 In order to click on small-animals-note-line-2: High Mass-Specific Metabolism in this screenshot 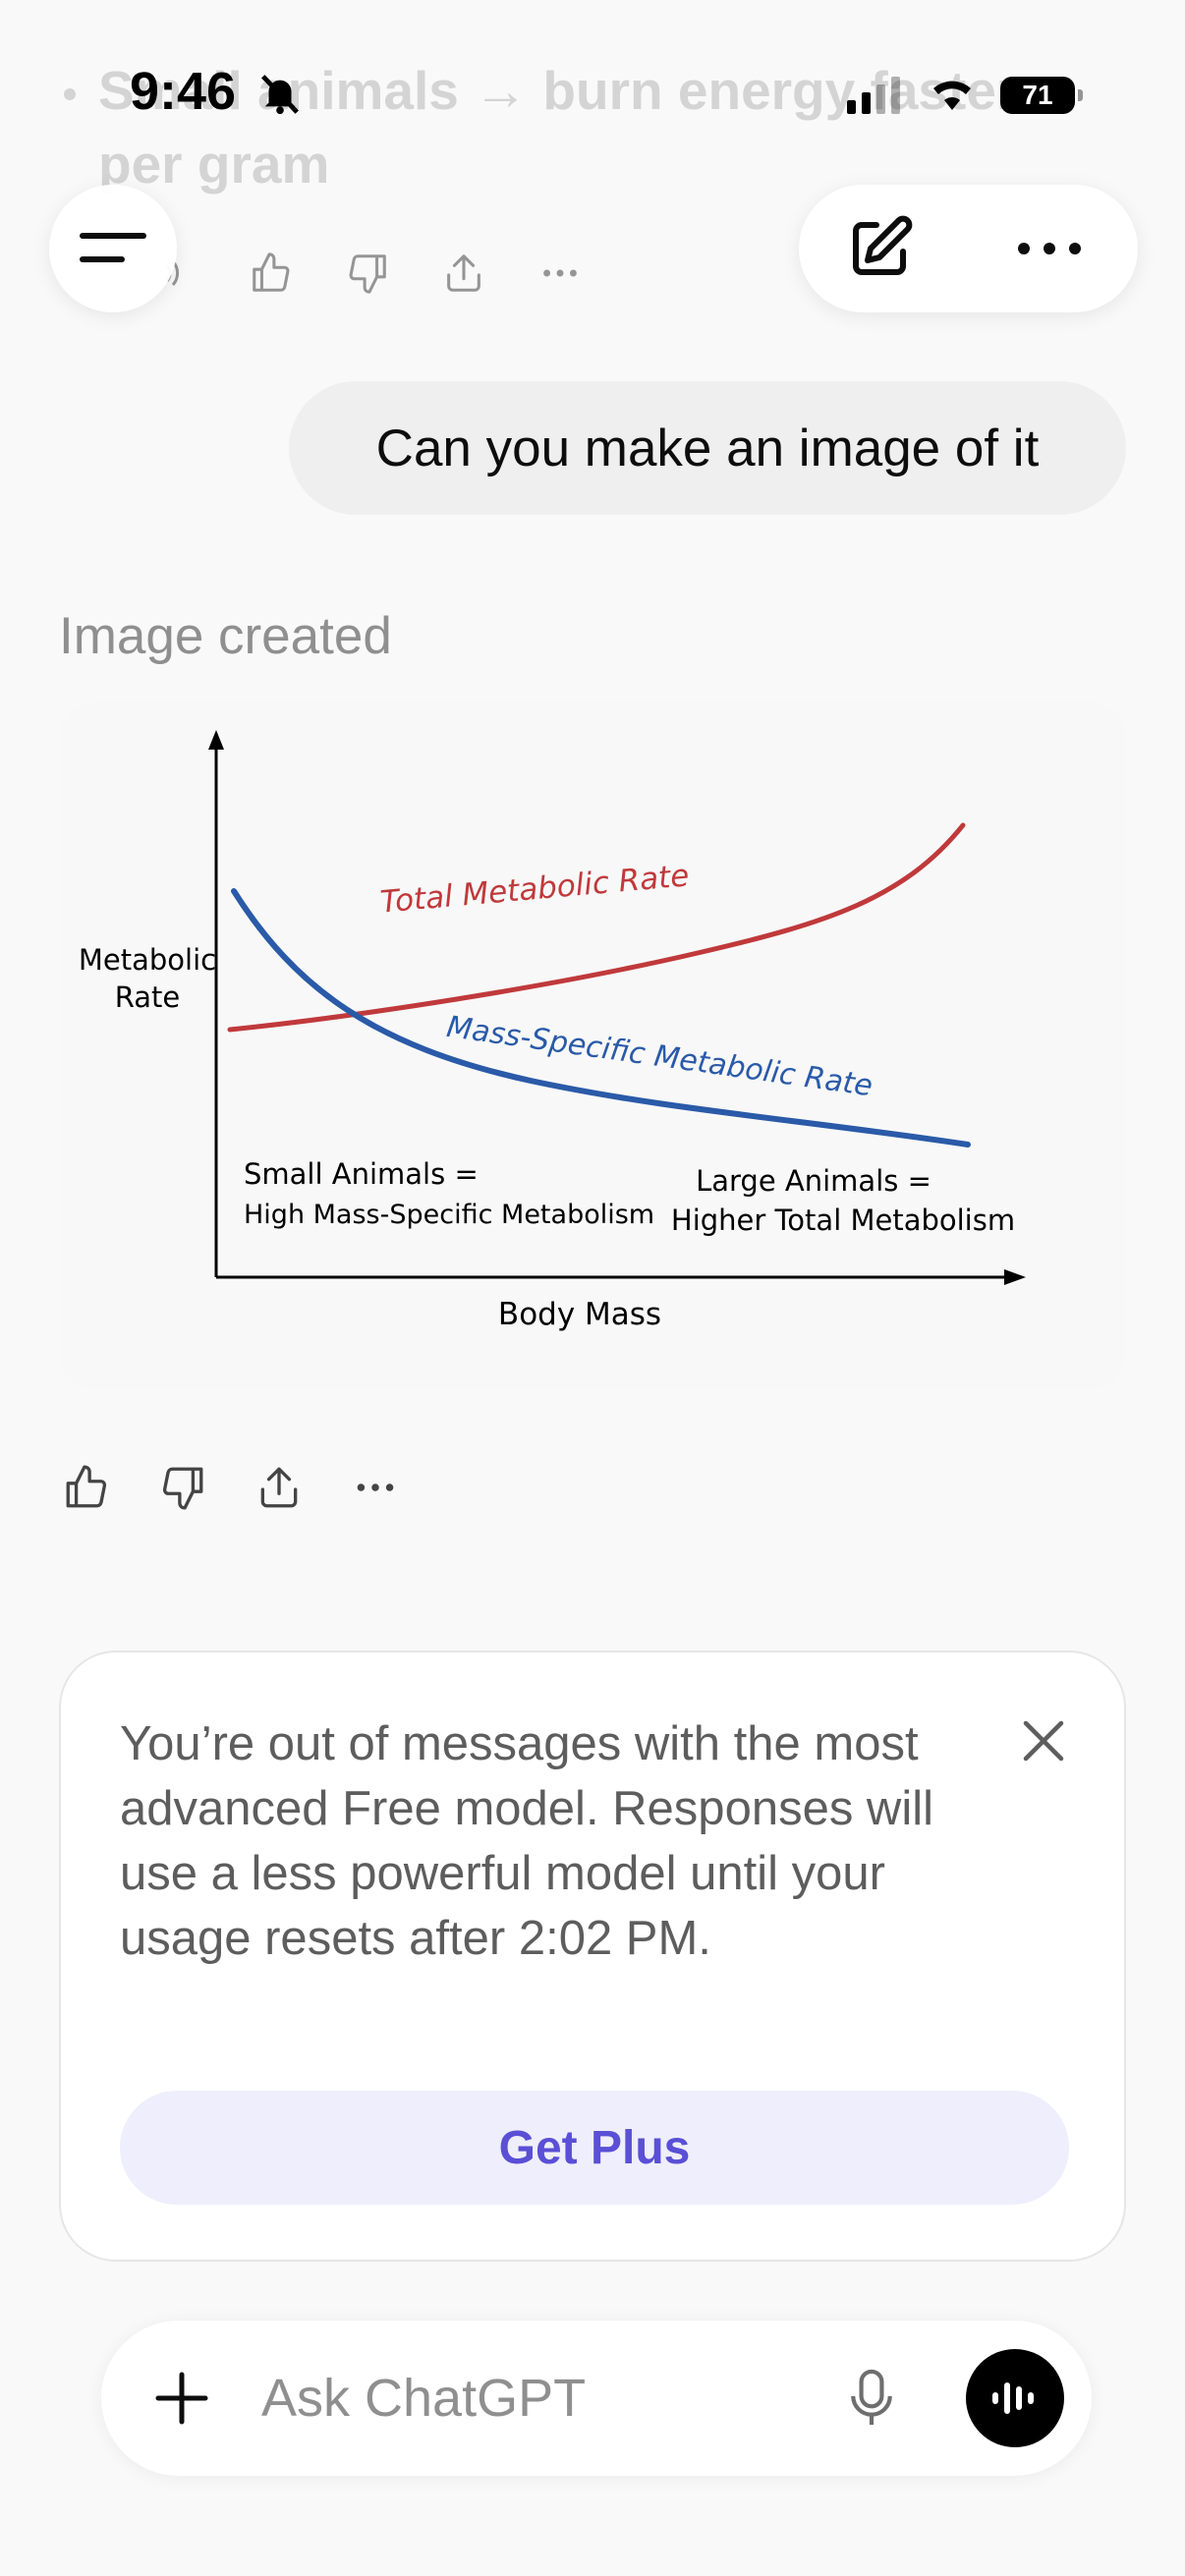, I will do `click(449, 1215)`.